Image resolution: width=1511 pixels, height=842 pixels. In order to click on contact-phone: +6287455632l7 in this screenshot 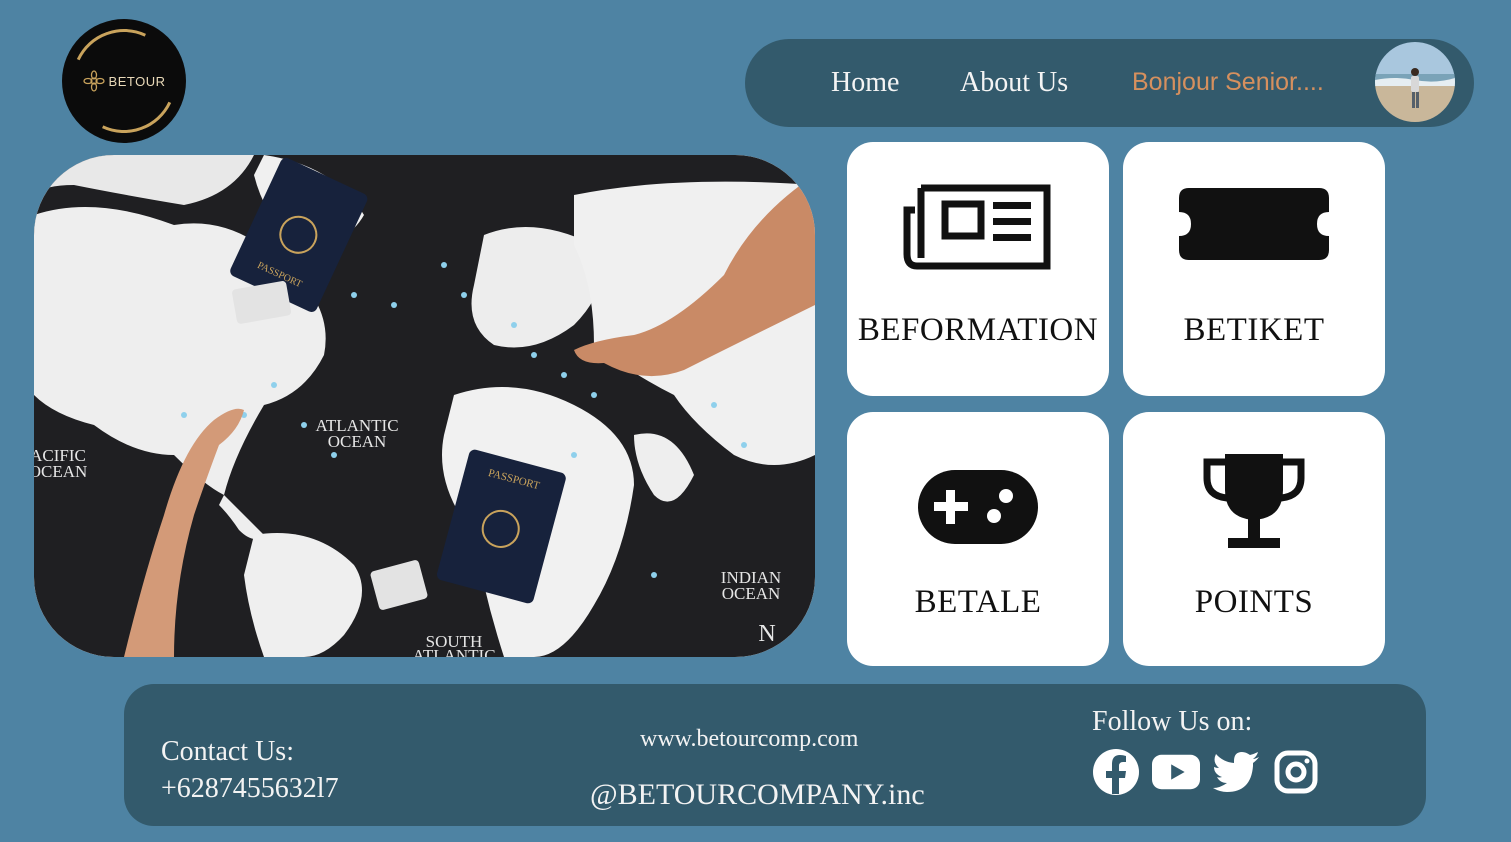, I will do `click(250, 789)`.